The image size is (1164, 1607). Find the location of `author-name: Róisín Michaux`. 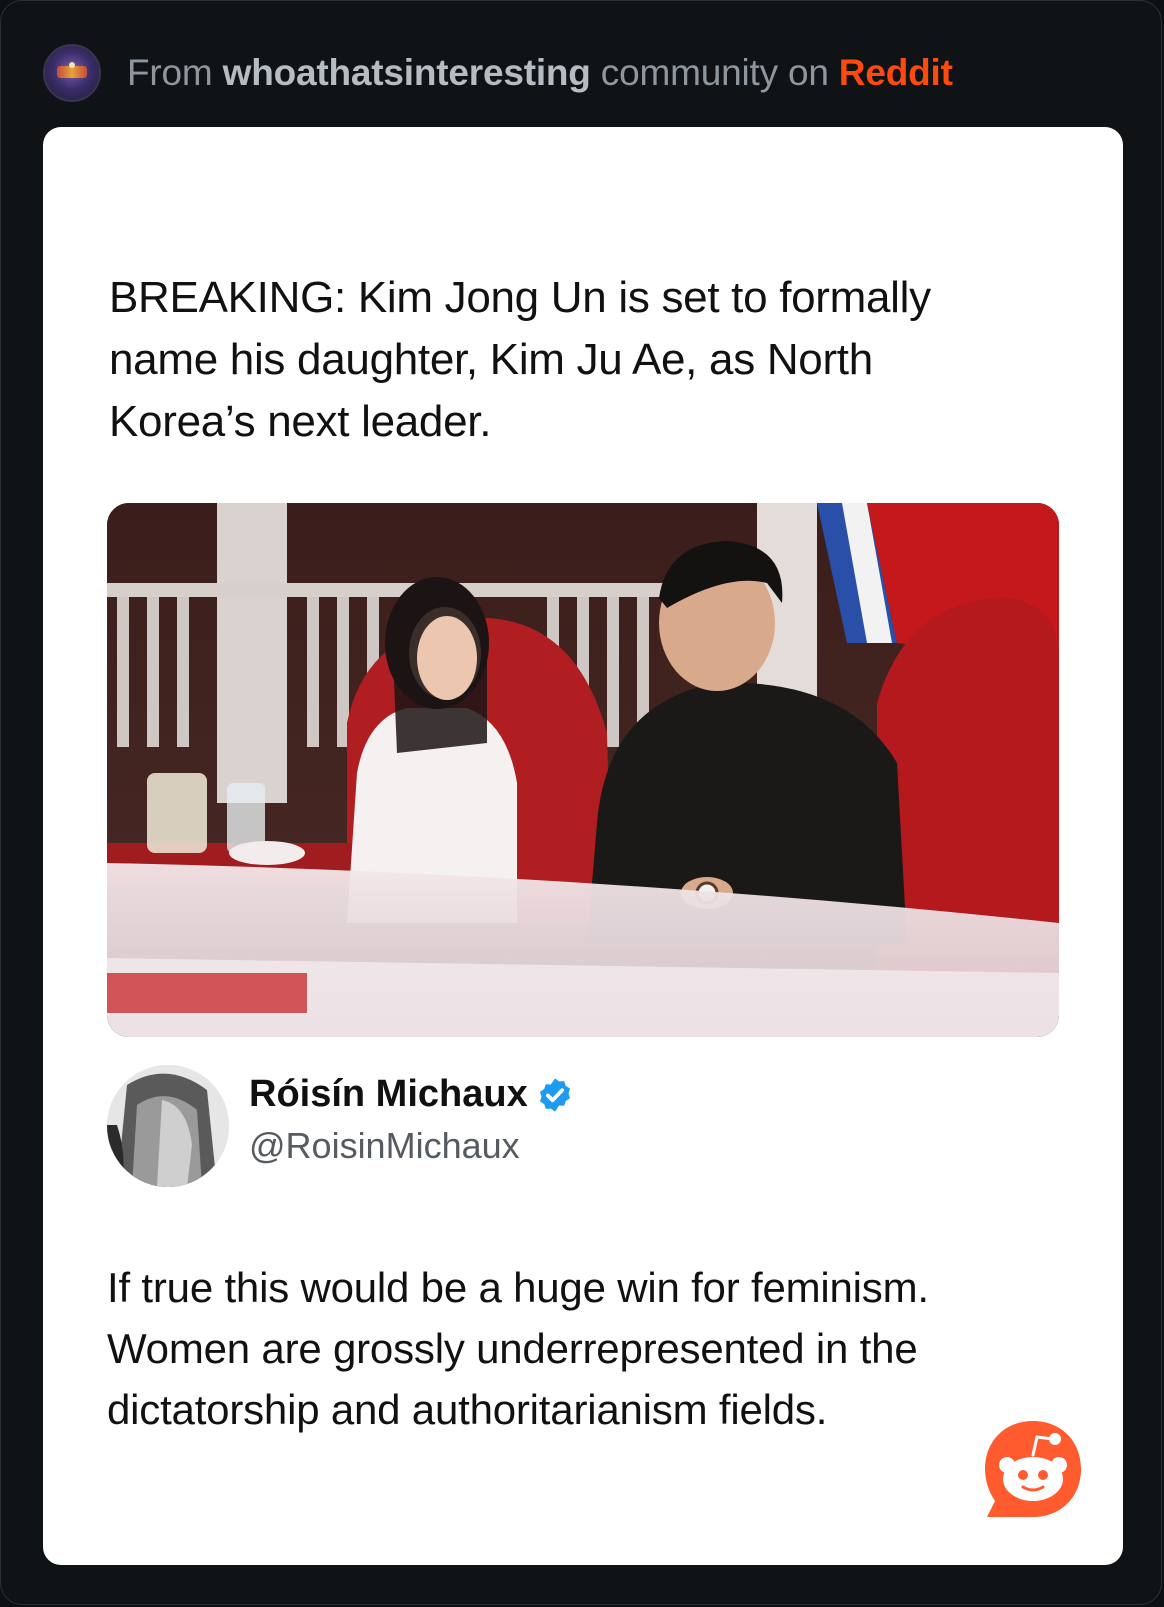

author-name: Róisín Michaux is located at coordinates (411, 1094).